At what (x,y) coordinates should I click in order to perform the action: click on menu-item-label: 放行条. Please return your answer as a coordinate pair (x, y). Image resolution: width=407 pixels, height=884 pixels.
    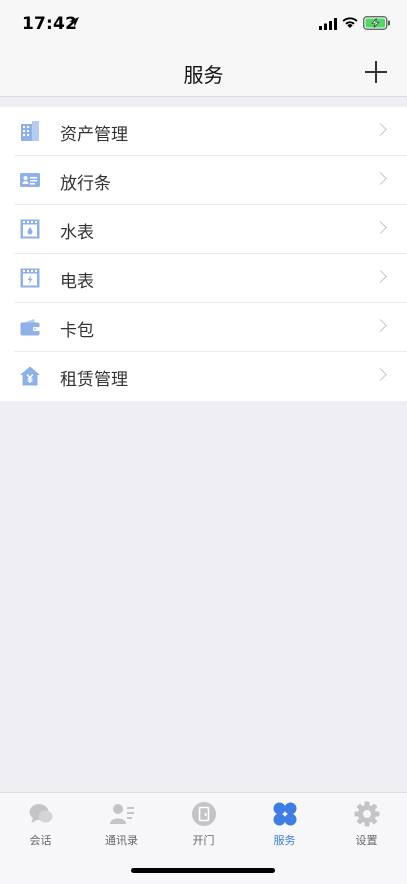
    Looking at the image, I should click on (85, 184).